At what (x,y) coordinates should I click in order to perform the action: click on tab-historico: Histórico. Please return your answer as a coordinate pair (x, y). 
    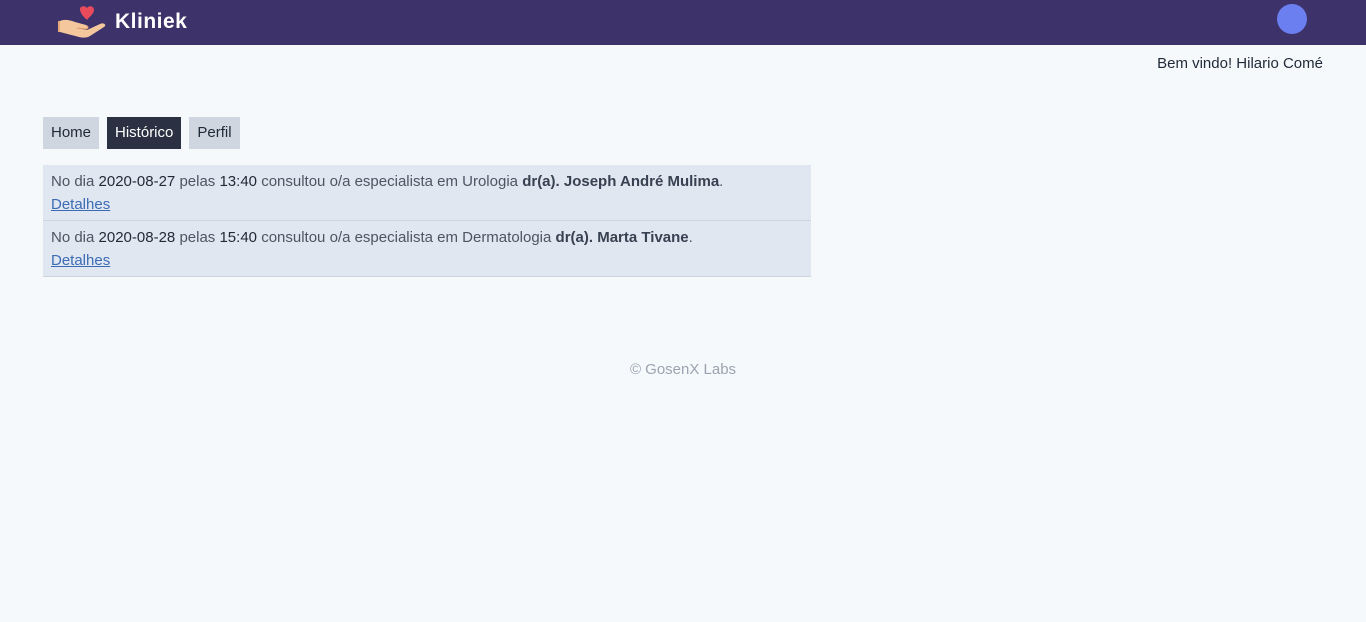
    Looking at the image, I should click on (144, 133).